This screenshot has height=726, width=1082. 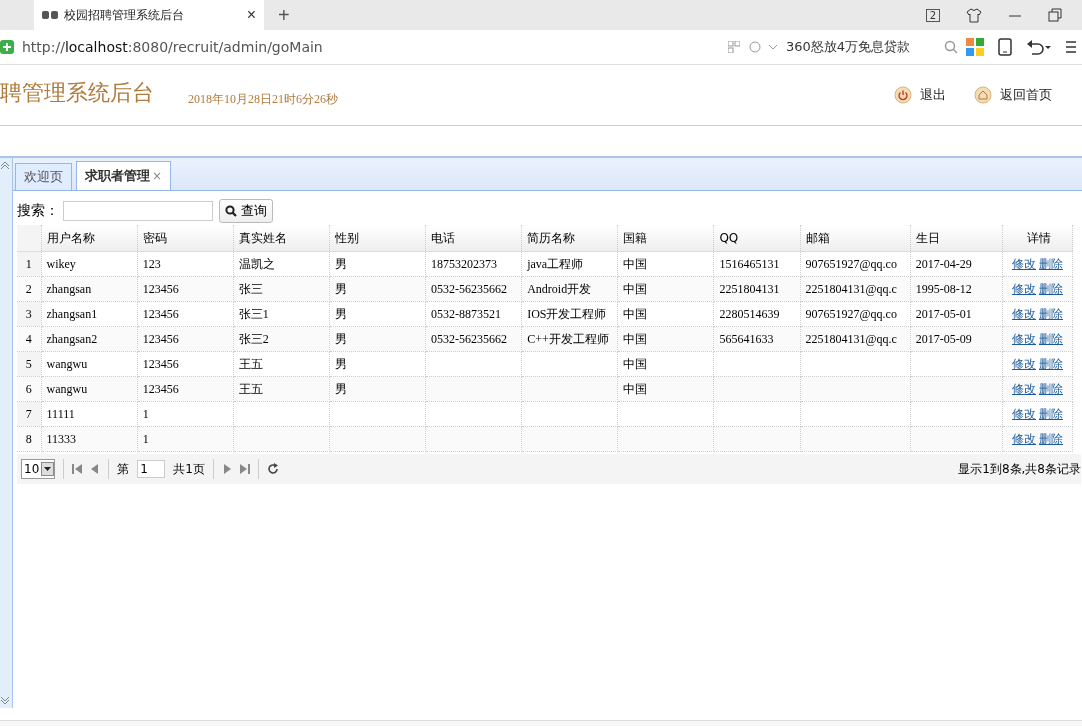 What do you see at coordinates (89, 289) in the screenshot?
I see `table-cell: zhangsan` at bounding box center [89, 289].